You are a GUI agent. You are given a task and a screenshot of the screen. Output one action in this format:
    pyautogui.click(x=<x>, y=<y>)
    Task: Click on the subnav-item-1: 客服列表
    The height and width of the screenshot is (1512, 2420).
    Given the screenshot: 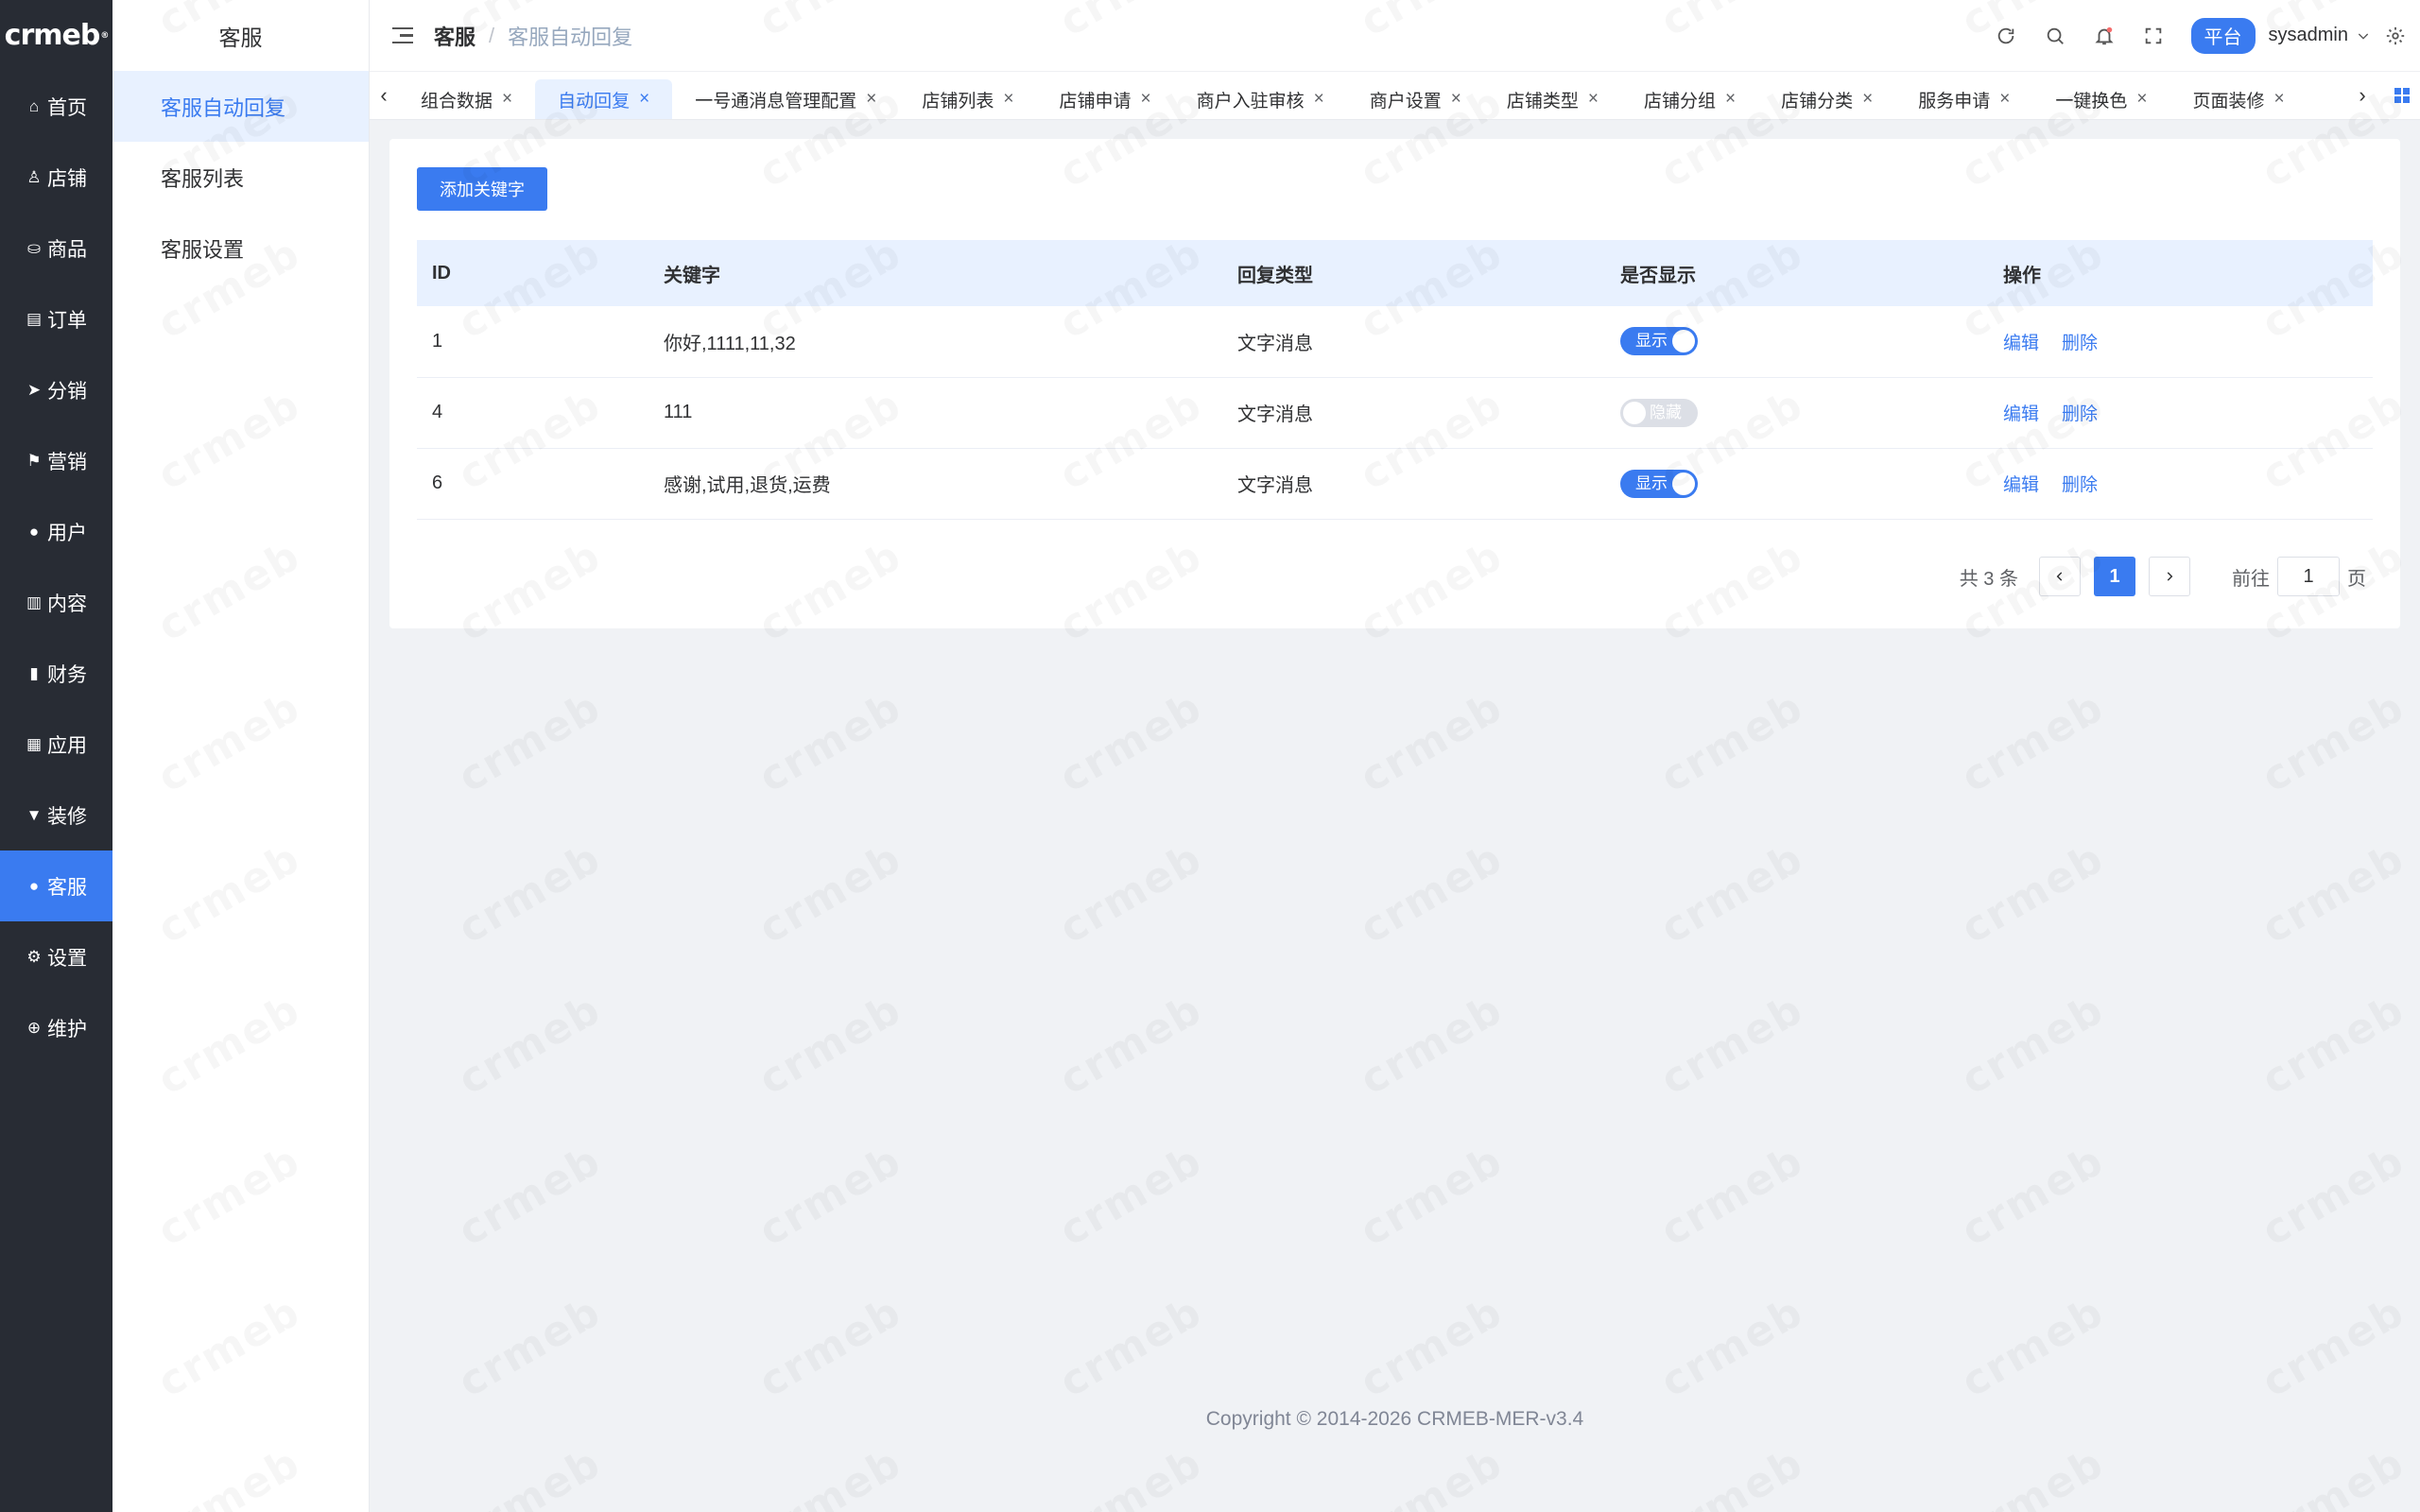 What is the action you would take?
    pyautogui.click(x=241, y=177)
    